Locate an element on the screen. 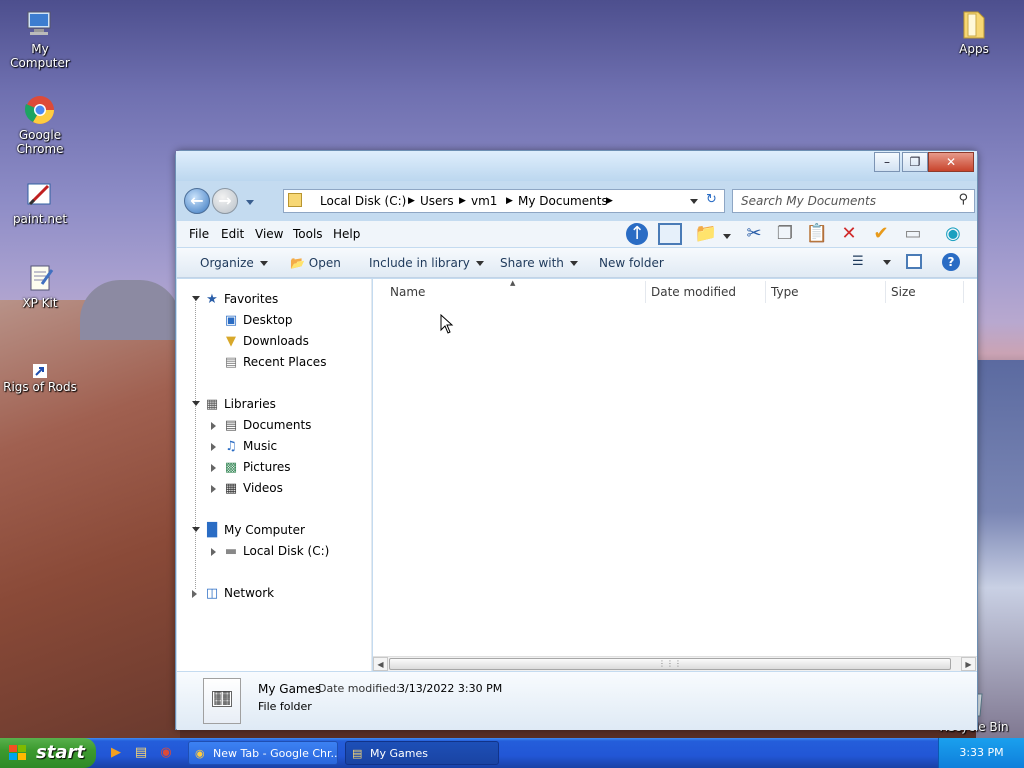 The width and height of the screenshot is (1024, 768). breadcrumb-local-disk: Local Disk (C:) is located at coordinates (363, 201).